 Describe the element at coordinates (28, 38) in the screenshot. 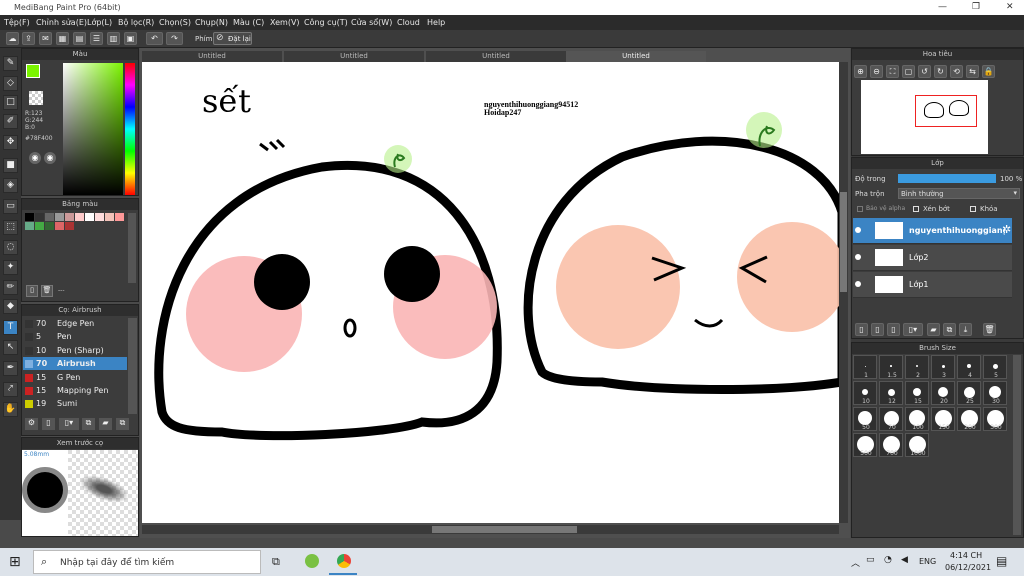

I see `export-icon: ⇪` at that location.